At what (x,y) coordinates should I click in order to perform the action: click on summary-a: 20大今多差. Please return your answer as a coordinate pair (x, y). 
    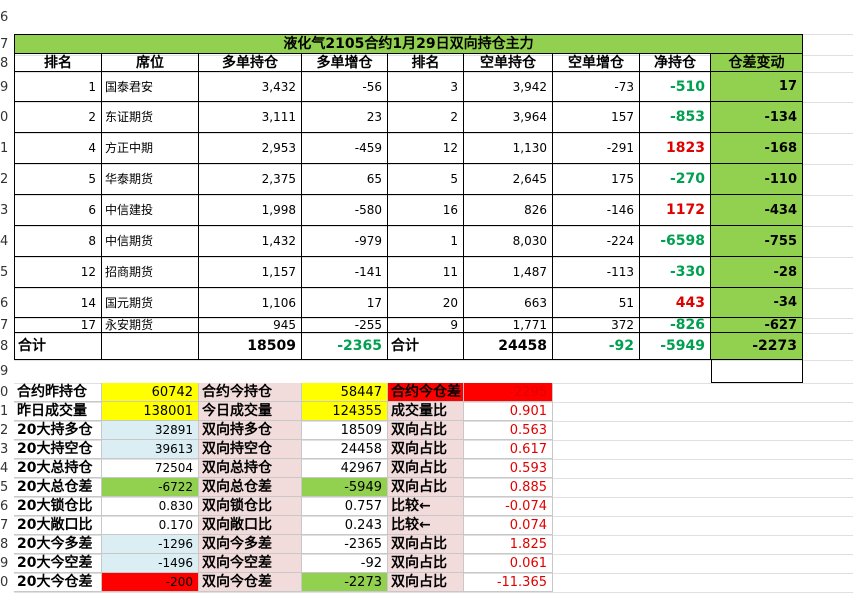
    Looking at the image, I should click on (58, 544).